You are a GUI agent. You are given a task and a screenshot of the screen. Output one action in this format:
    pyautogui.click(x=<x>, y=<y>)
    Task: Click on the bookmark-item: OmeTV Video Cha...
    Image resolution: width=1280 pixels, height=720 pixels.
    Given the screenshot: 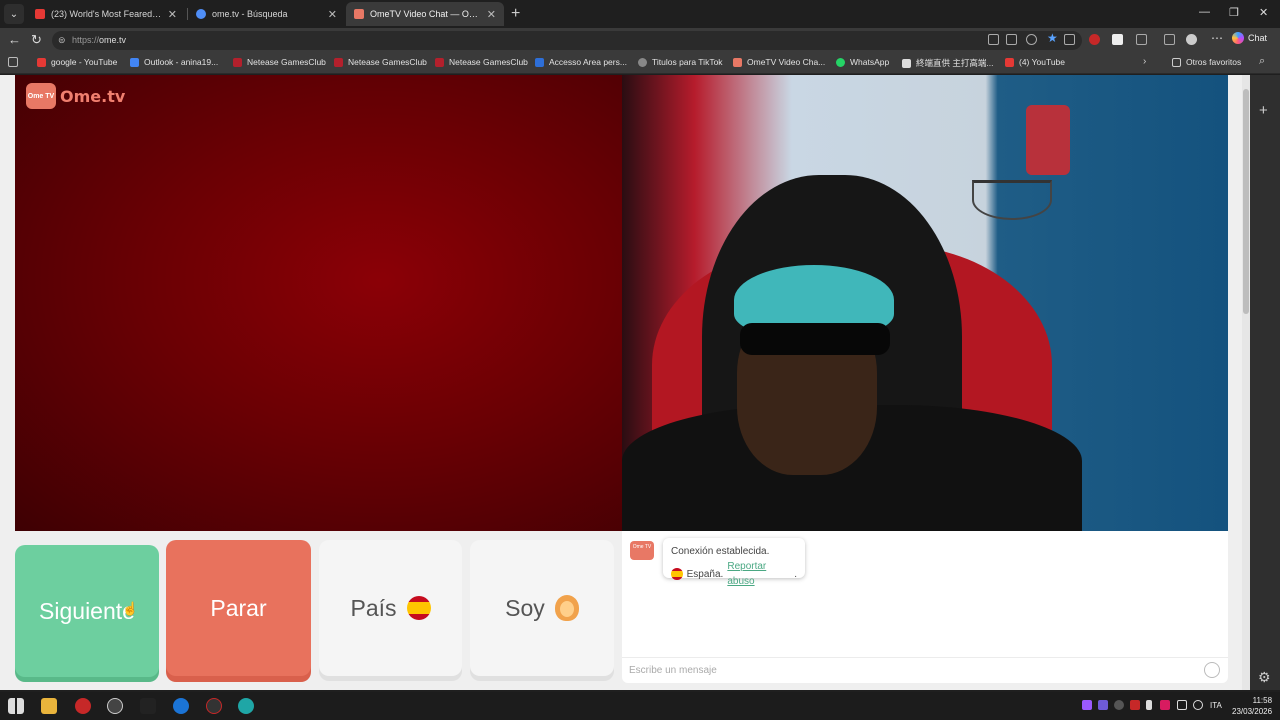 What is the action you would take?
    pyautogui.click(x=779, y=62)
    